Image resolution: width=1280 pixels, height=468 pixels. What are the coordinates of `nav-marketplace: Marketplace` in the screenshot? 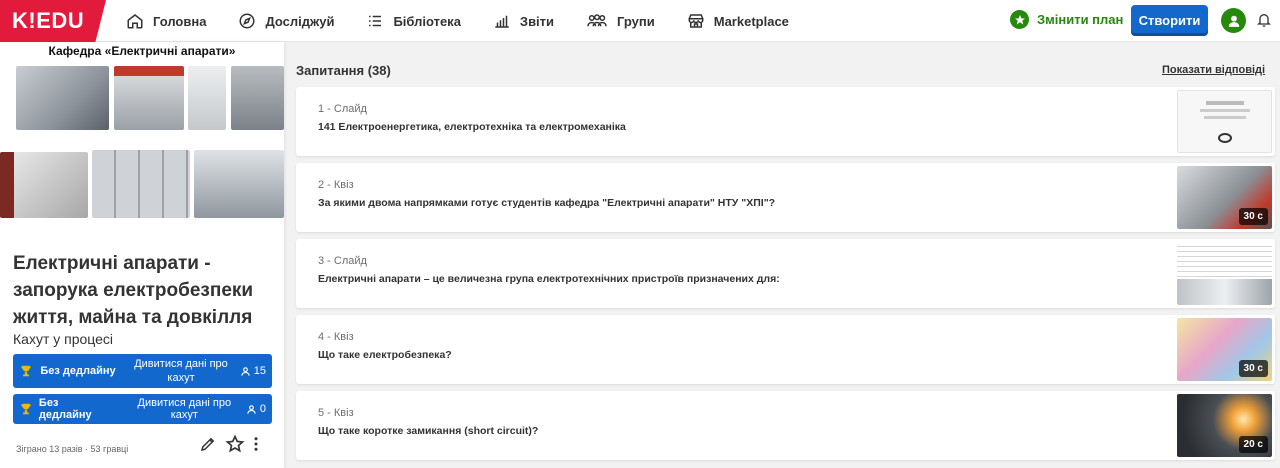 It's located at (738, 21).